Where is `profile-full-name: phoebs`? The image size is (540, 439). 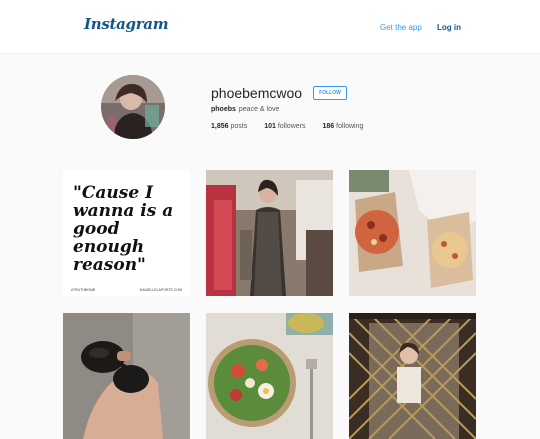 profile-full-name: phoebs is located at coordinates (223, 109).